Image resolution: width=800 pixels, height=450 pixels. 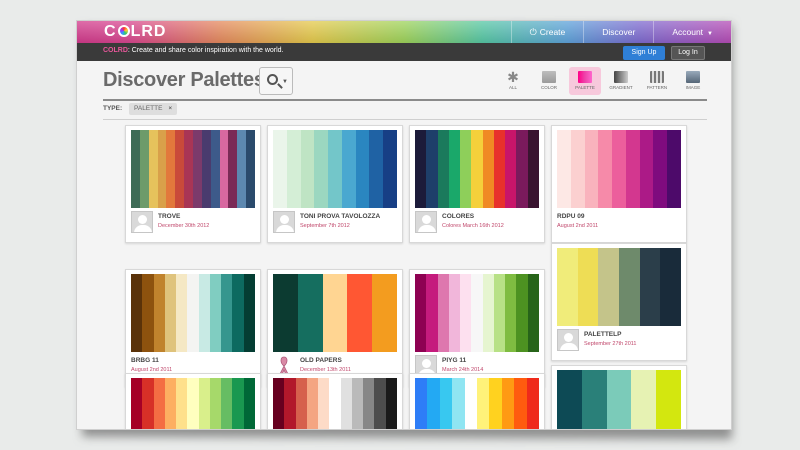 What do you see at coordinates (169, 216) in the screenshot?
I see `palette-name: TROVE` at bounding box center [169, 216].